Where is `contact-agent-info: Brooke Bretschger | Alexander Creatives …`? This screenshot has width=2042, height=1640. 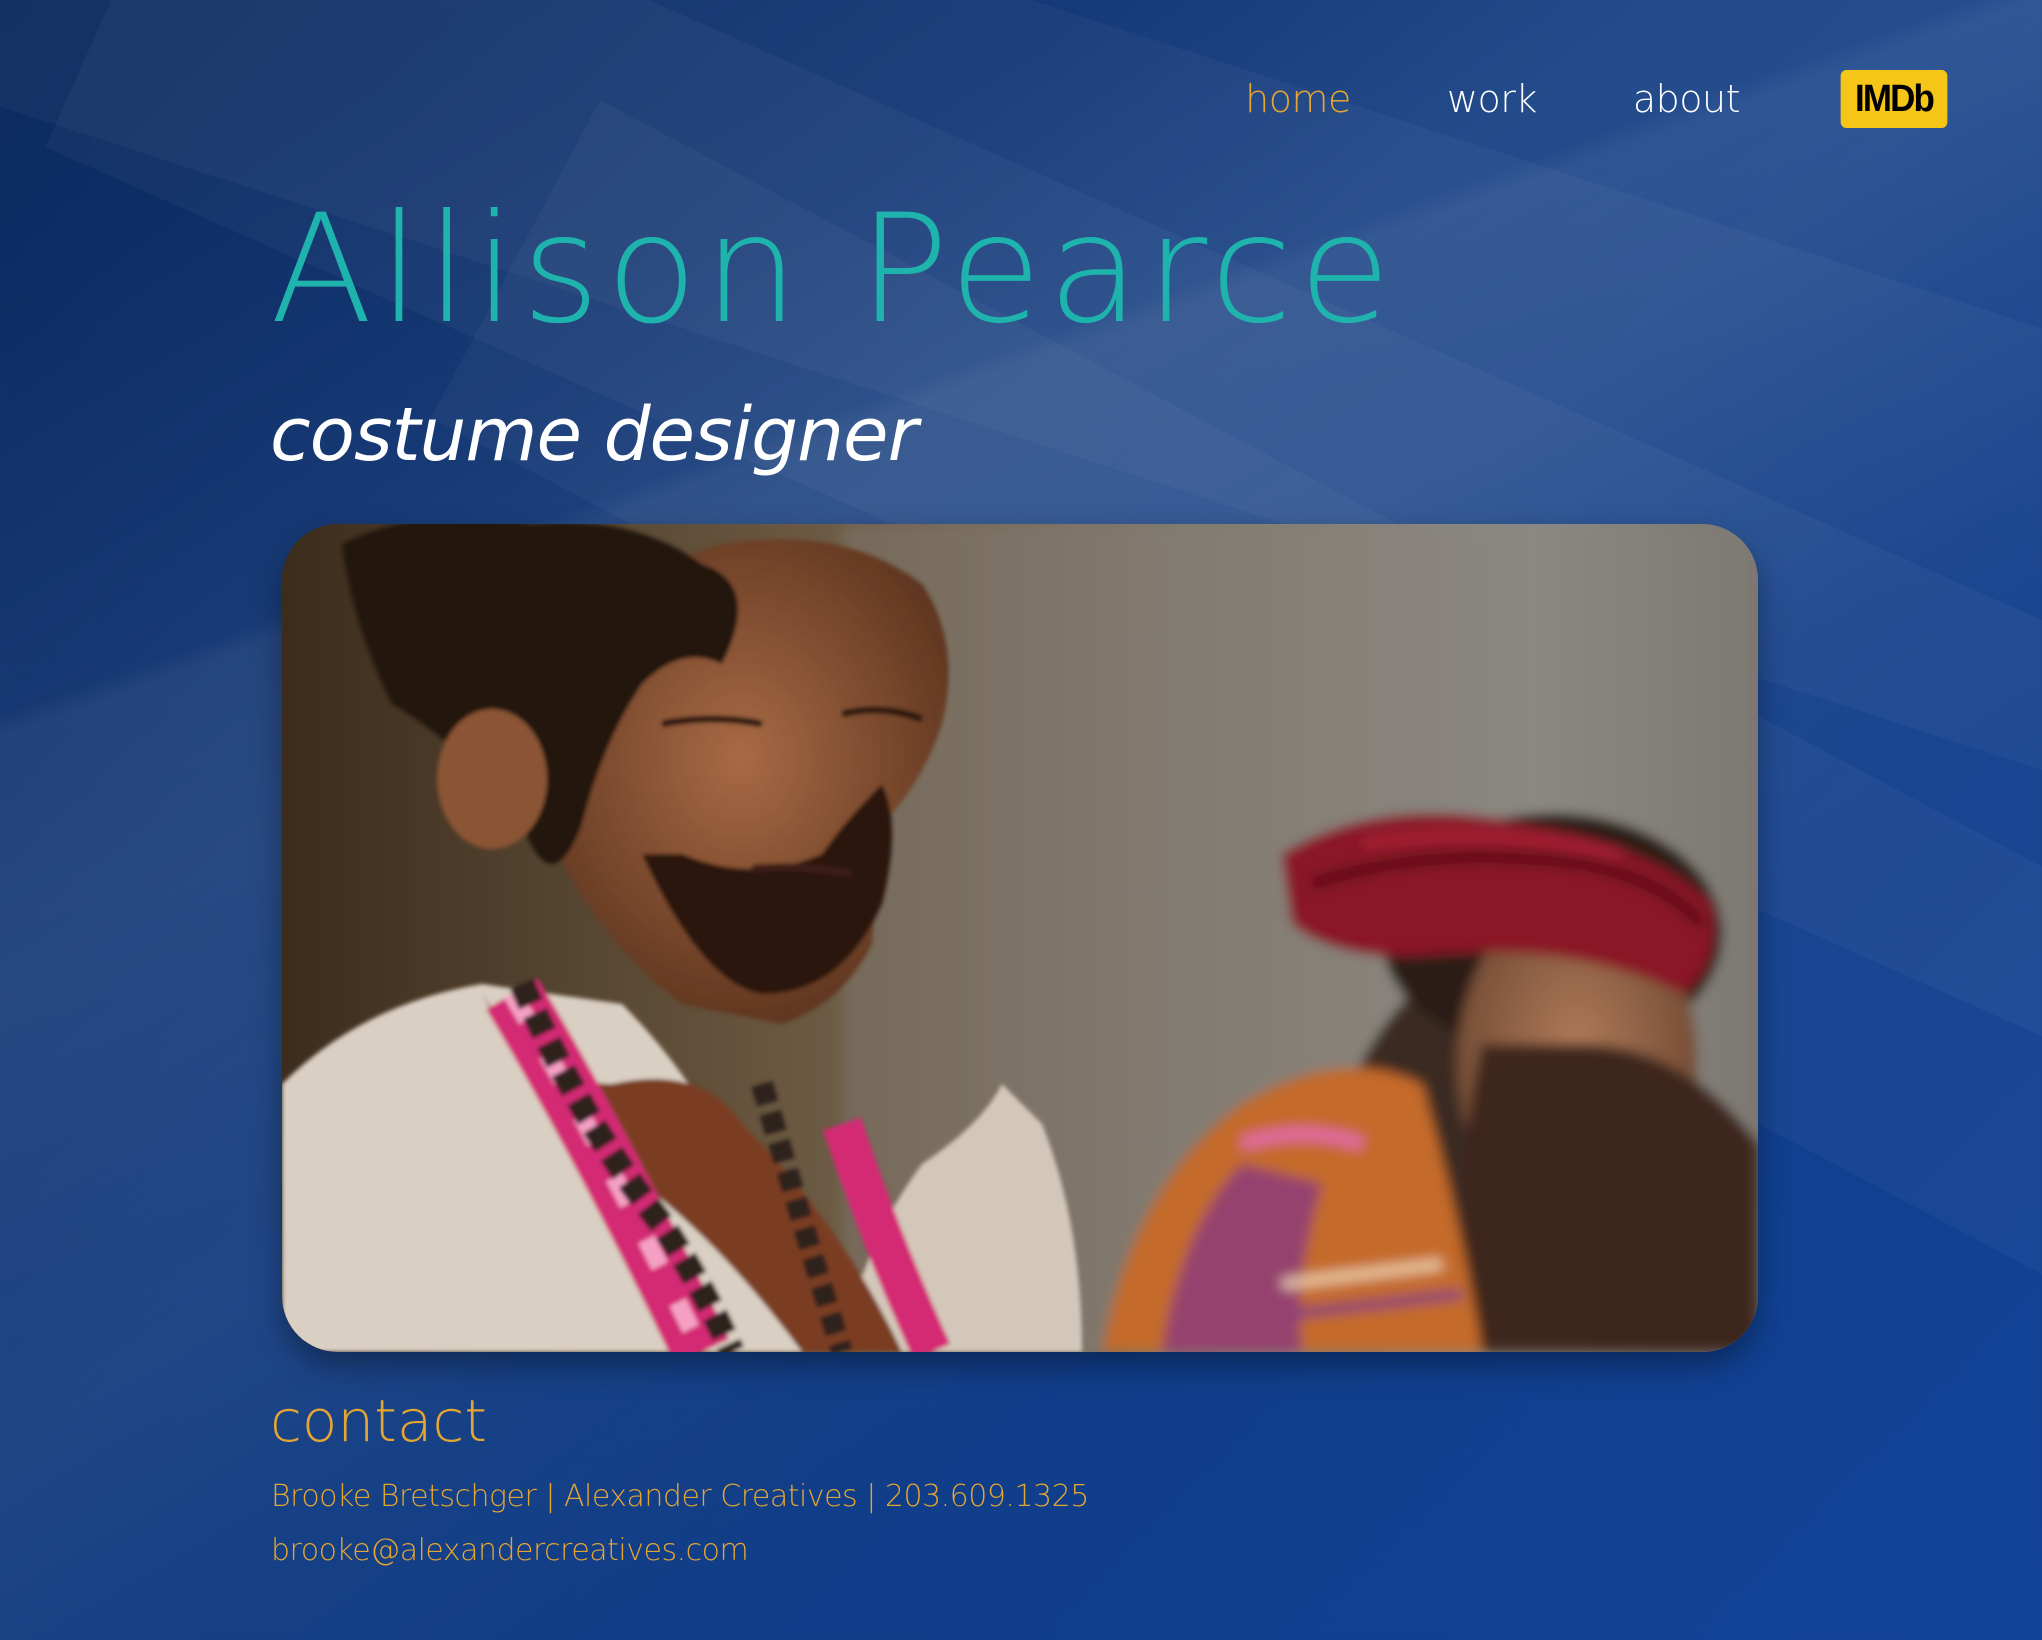
contact-agent-info: Brooke Bretschger | Alexander Creatives … is located at coordinates (680, 1496).